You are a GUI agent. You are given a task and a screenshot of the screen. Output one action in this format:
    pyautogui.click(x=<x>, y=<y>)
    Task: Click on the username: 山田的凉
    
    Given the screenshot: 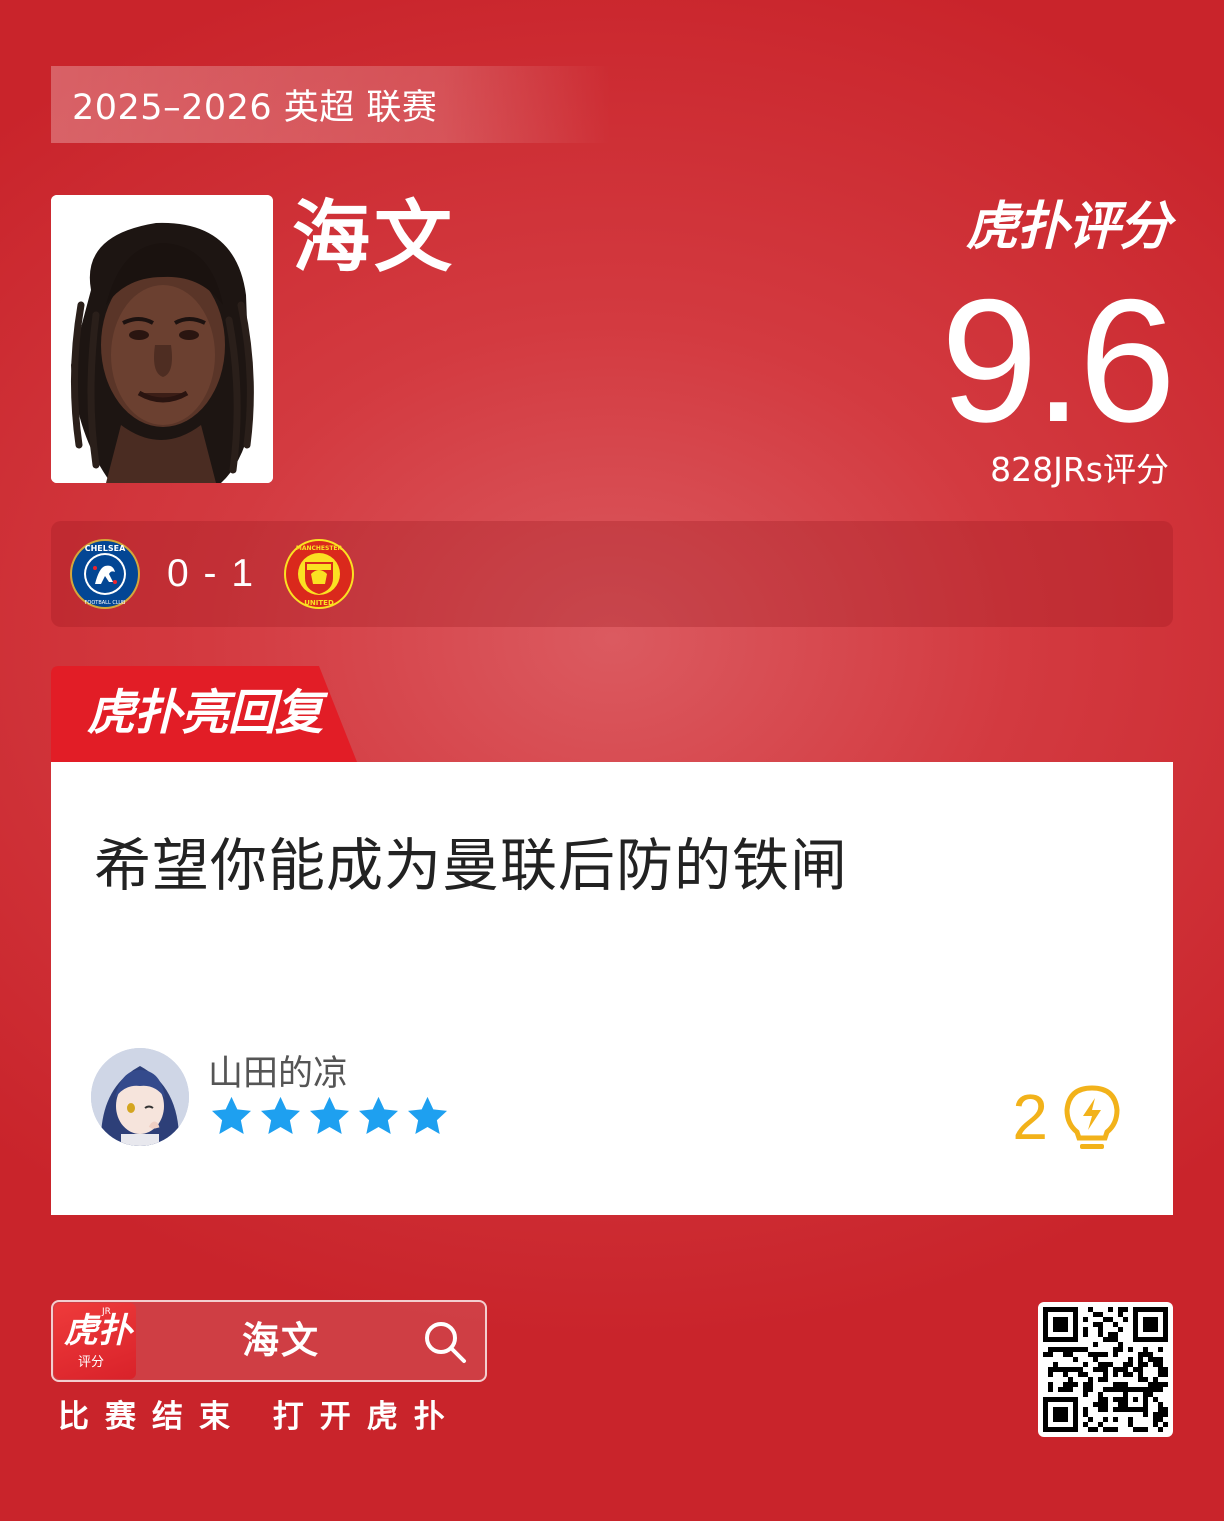 What is the action you would take?
    pyautogui.click(x=278, y=1074)
    